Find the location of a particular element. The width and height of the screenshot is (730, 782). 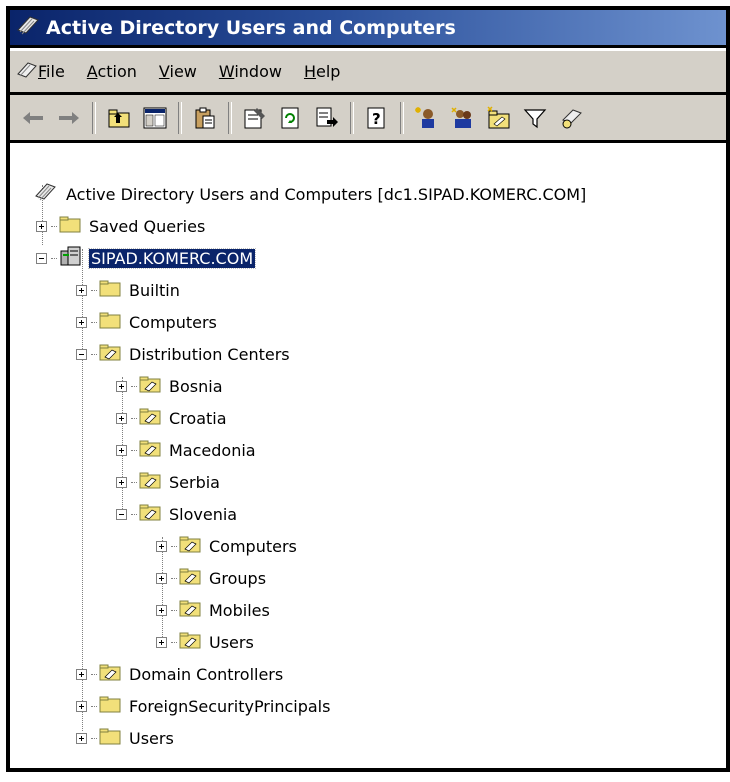

refresh-icon is located at coordinates (291, 118).